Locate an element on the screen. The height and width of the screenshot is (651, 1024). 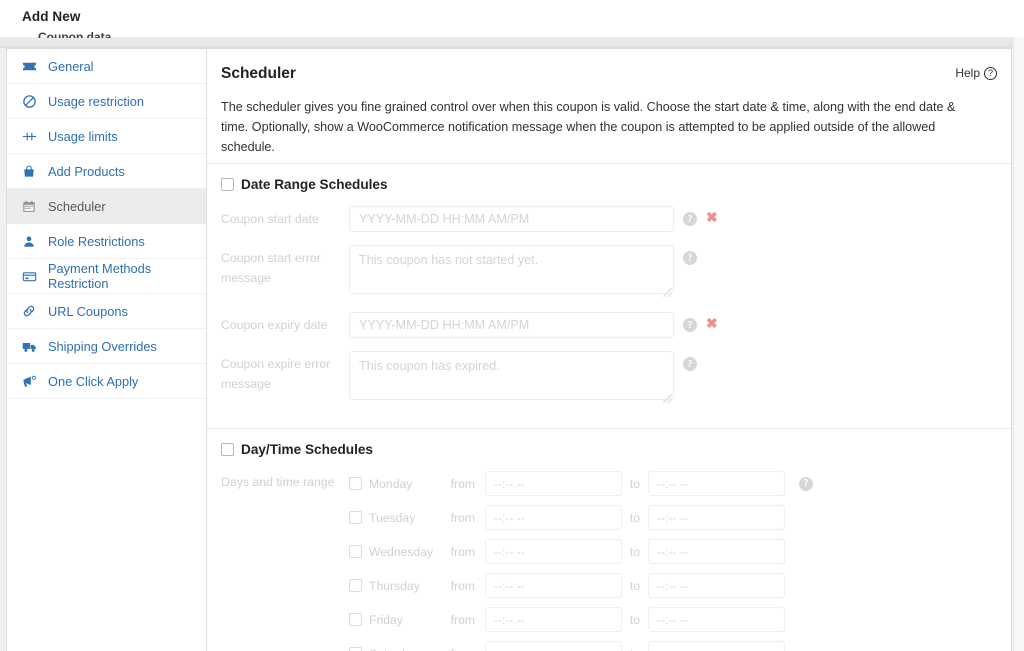
credit-card-icon is located at coordinates (29, 276).